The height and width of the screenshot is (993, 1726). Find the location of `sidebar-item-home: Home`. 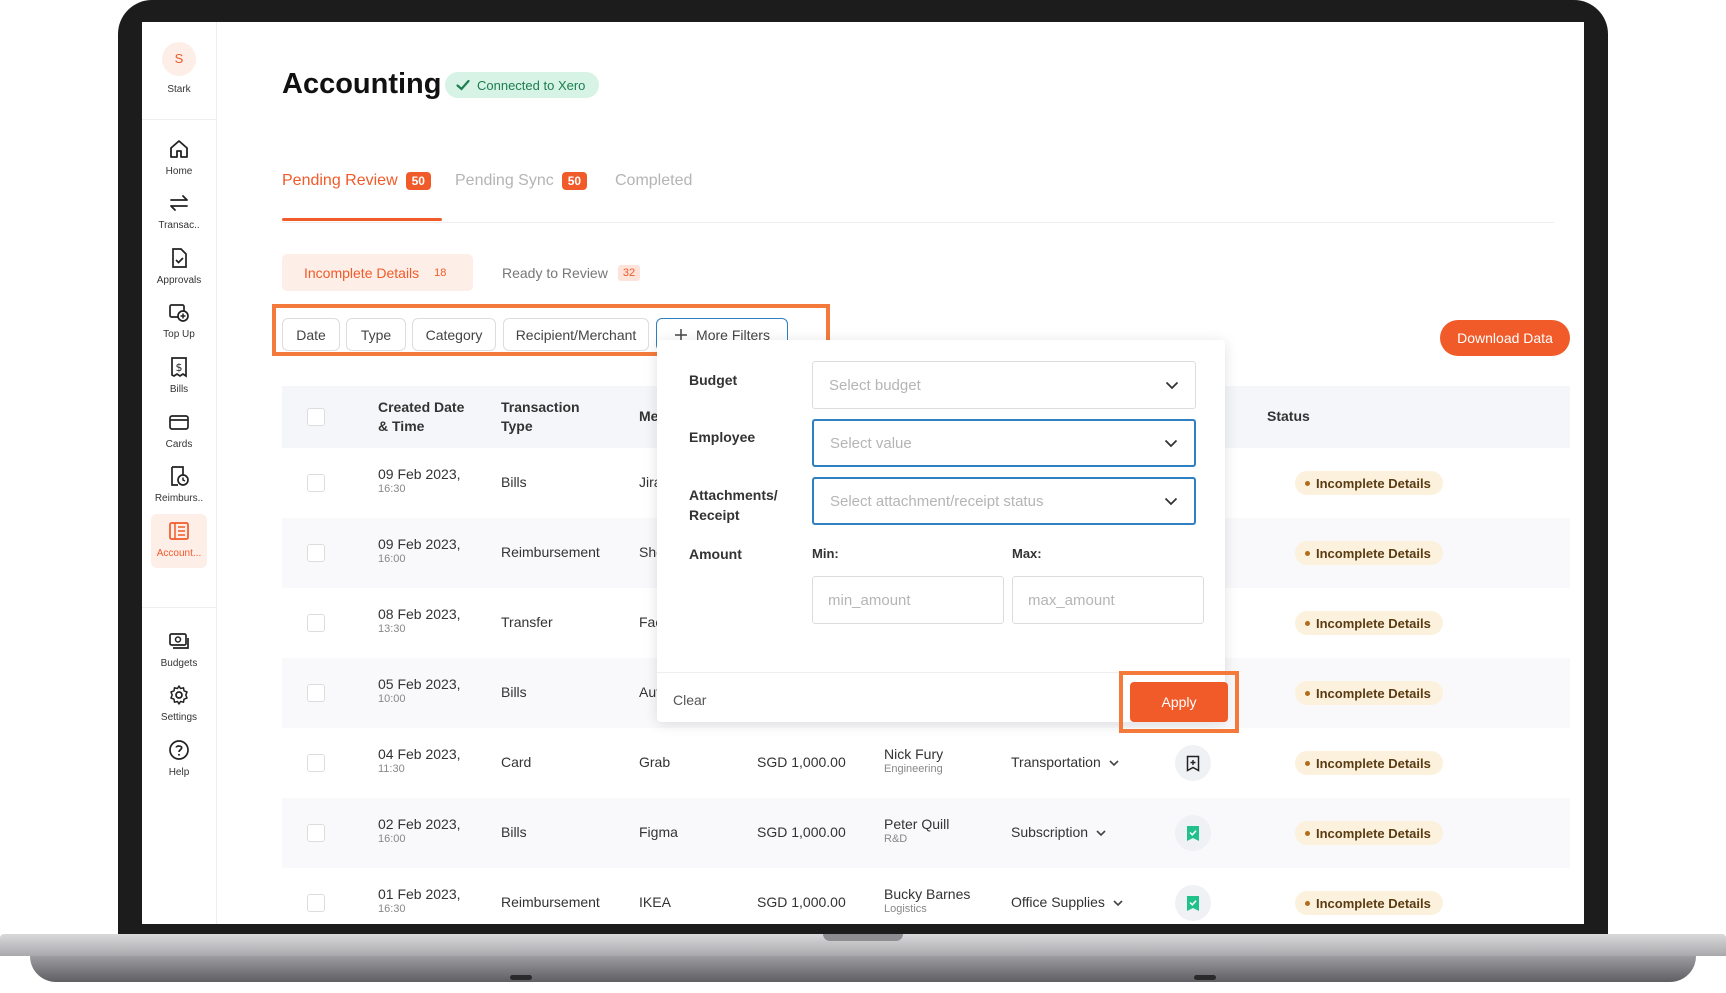

sidebar-item-home: Home is located at coordinates (179, 159).